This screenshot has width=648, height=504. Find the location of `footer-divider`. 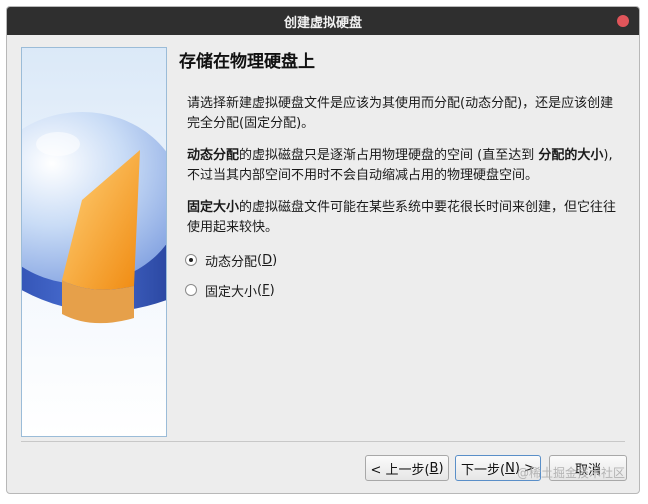

footer-divider is located at coordinates (323, 441).